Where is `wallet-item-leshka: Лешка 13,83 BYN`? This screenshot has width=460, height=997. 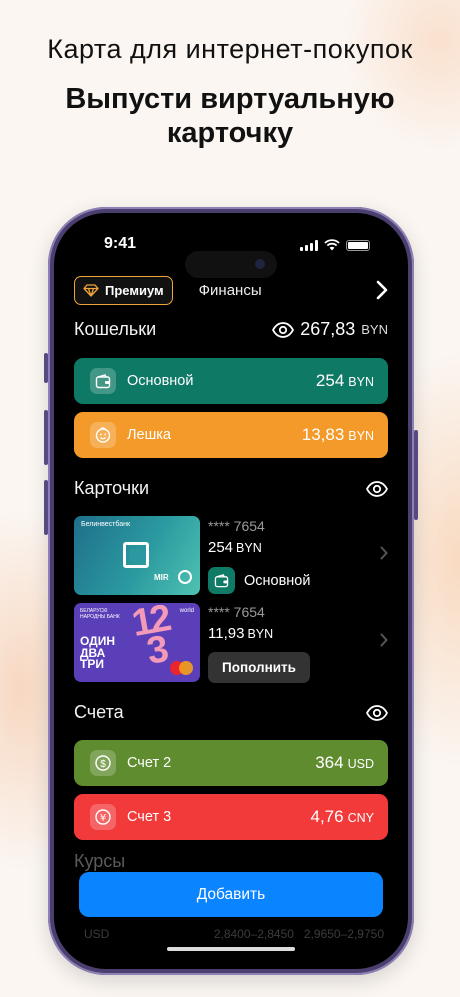
wallet-item-leshka: Лешка 13,83 BYN is located at coordinates (231, 435).